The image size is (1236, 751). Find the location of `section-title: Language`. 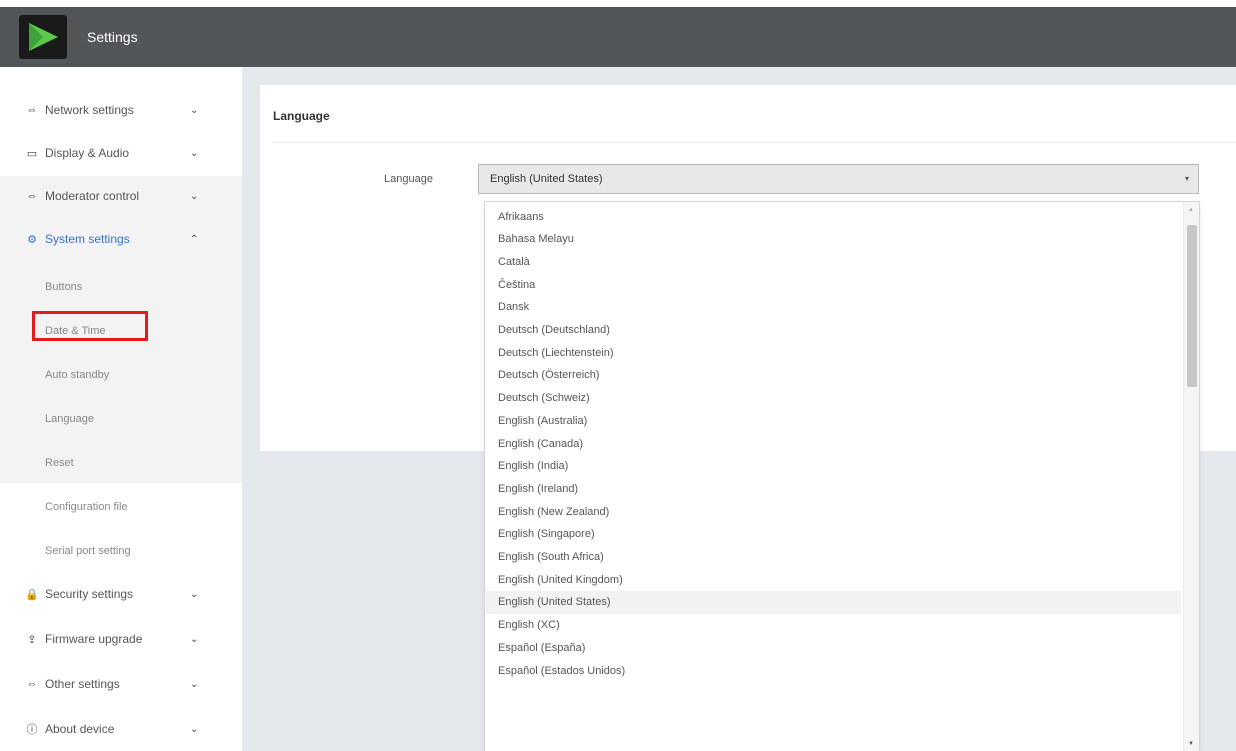

section-title: Language is located at coordinates (301, 116).